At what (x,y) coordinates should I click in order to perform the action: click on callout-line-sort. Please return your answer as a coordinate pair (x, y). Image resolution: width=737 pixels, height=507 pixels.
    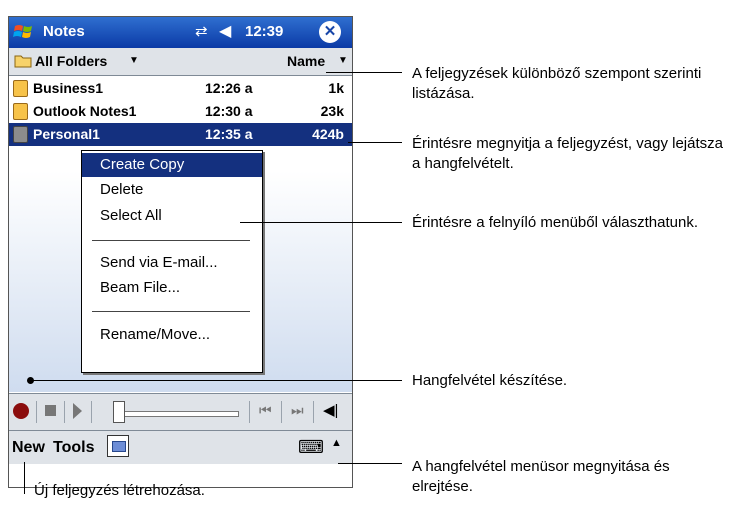
    Looking at the image, I should click on (364, 72).